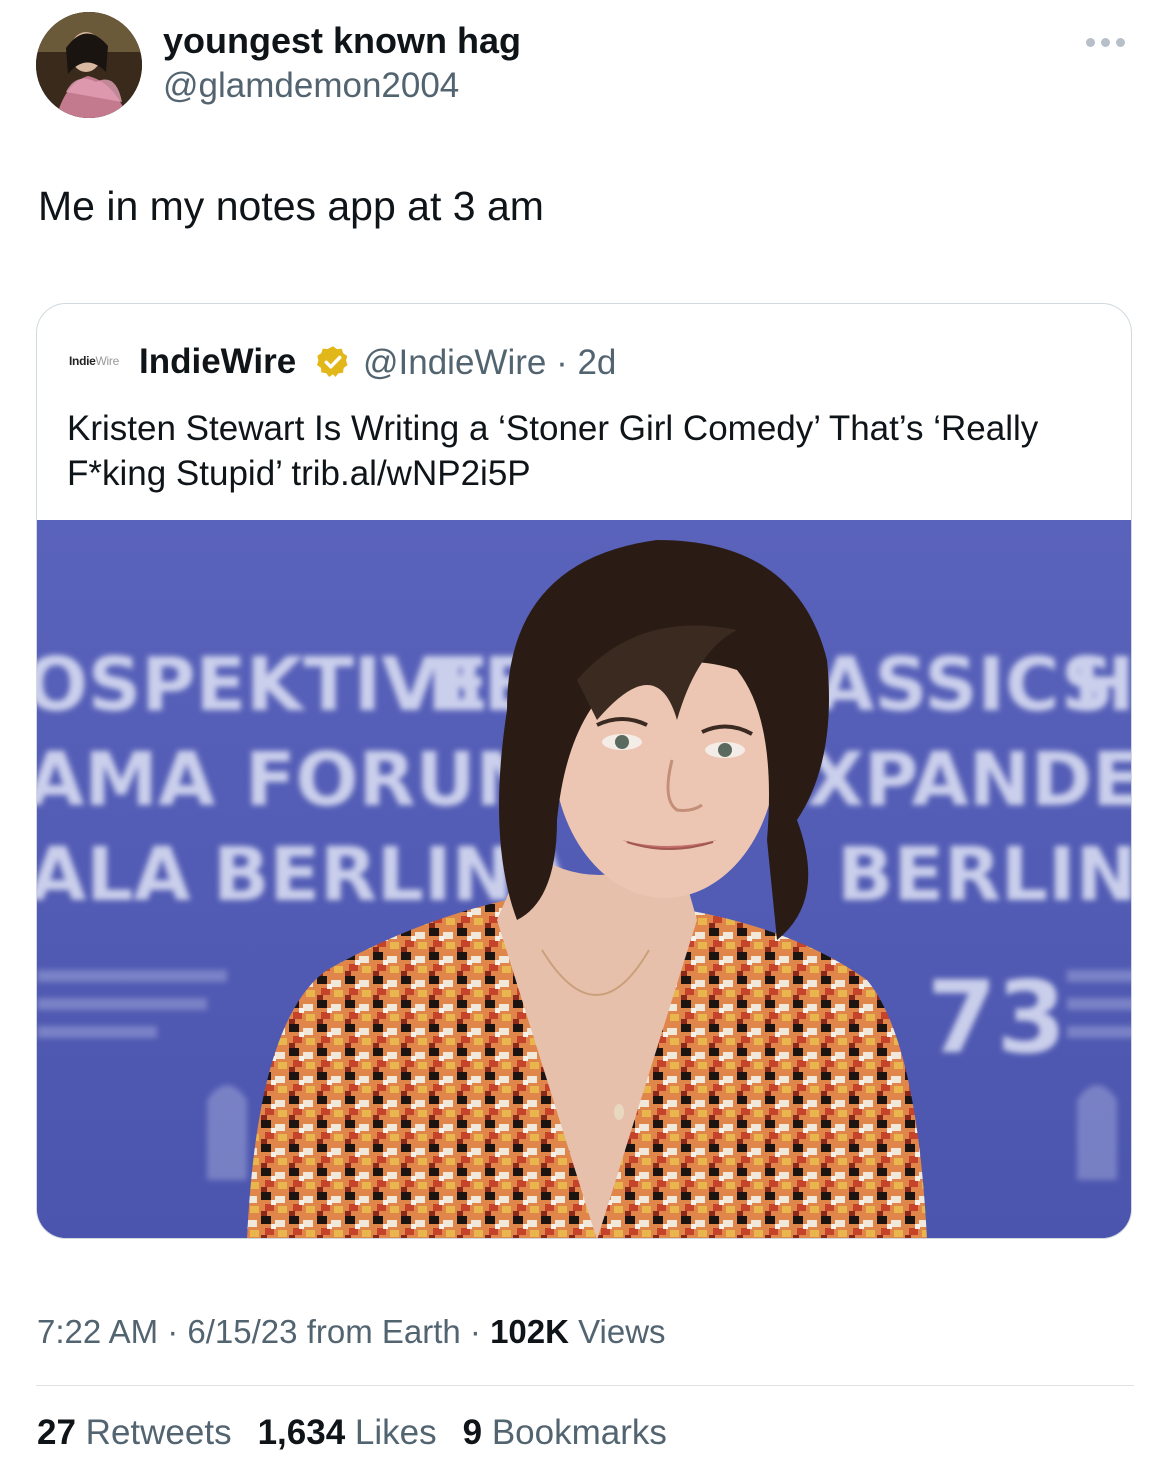  Describe the element at coordinates (965, 685) in the screenshot. I see `backdrop-text: ASSICS` at that location.